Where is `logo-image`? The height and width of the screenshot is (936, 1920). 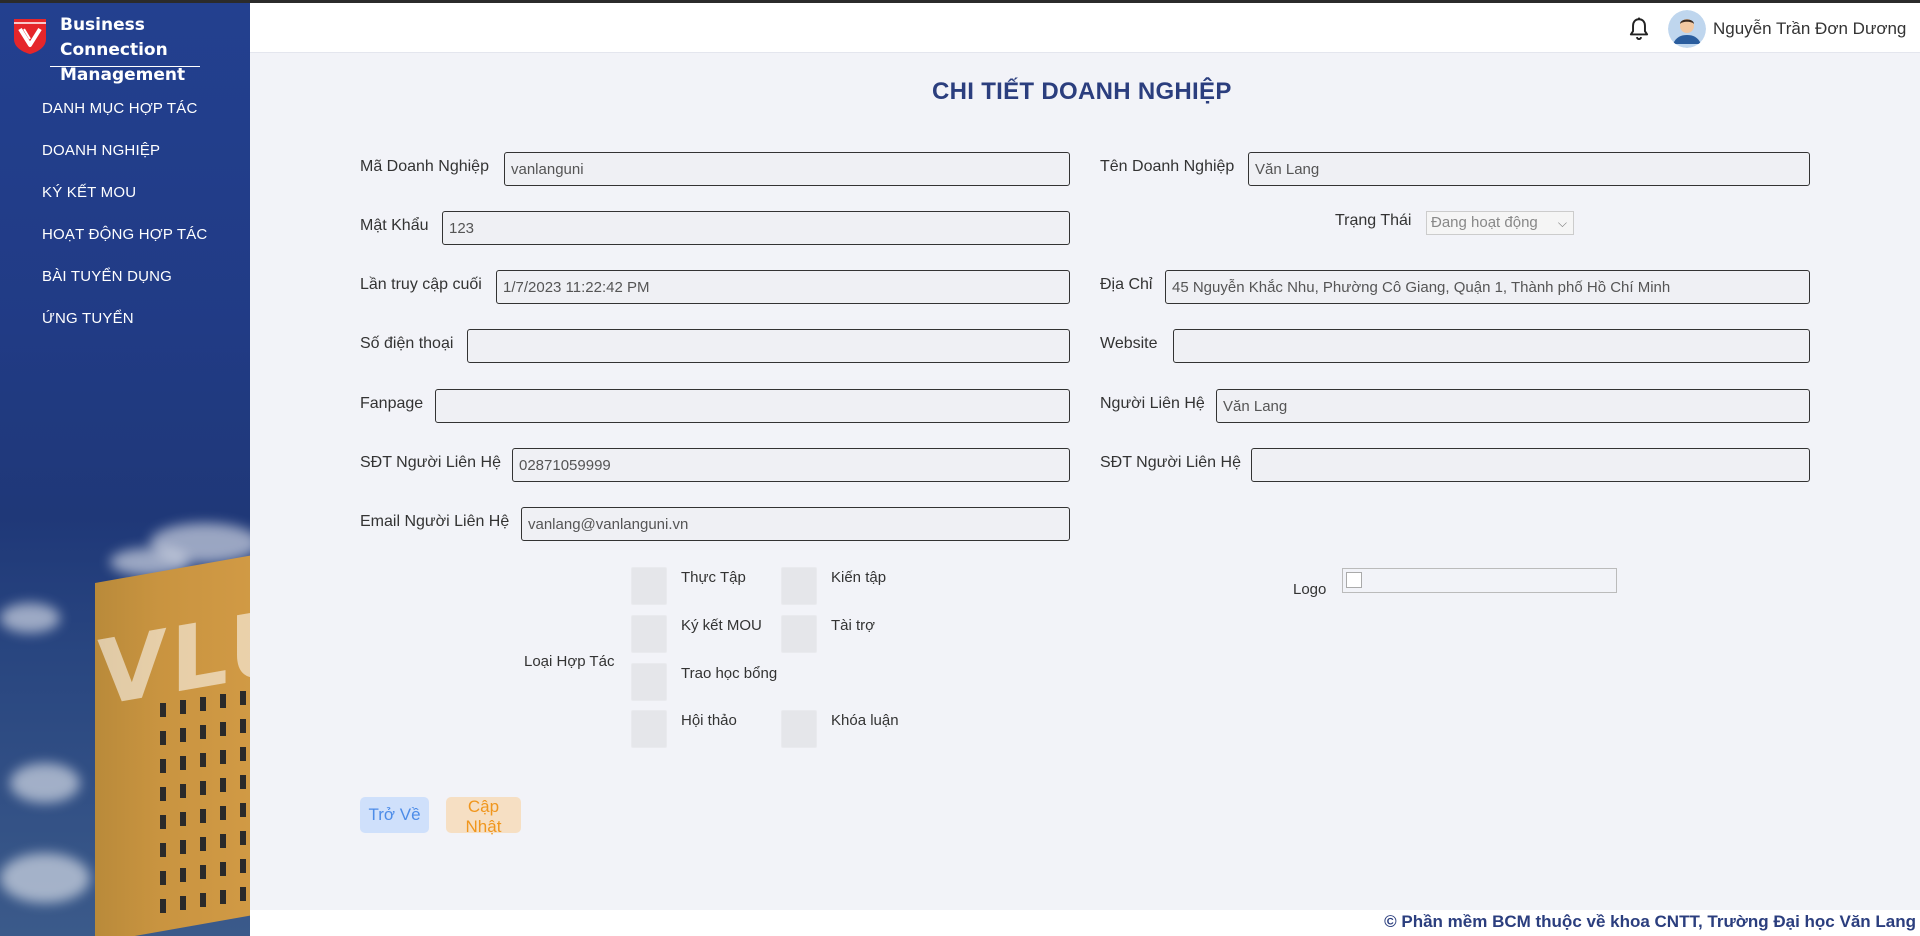 logo-image is located at coordinates (1479, 580).